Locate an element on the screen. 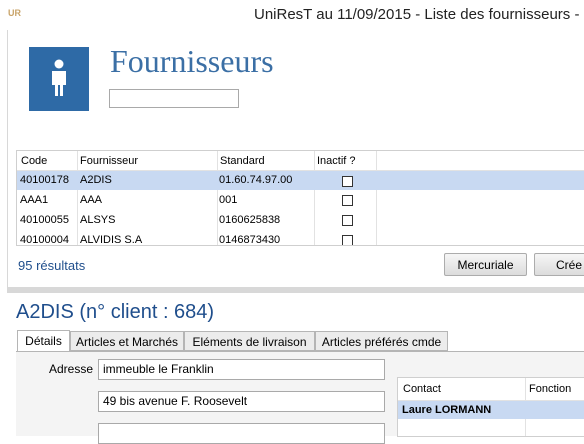  app-logo-icon: UR is located at coordinates (14, 13).